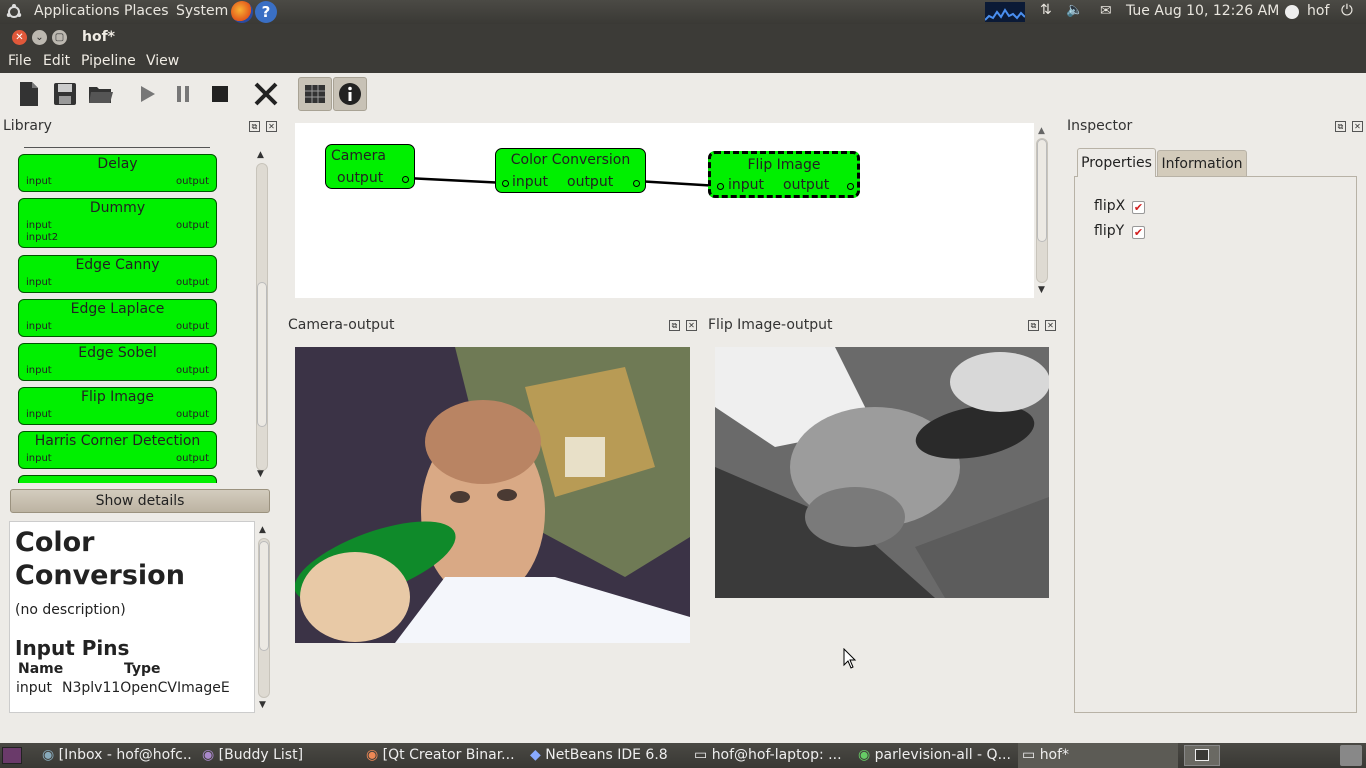 This screenshot has height=768, width=1366. Describe the element at coordinates (202, 11) in the screenshot. I see `system-menu: System` at that location.